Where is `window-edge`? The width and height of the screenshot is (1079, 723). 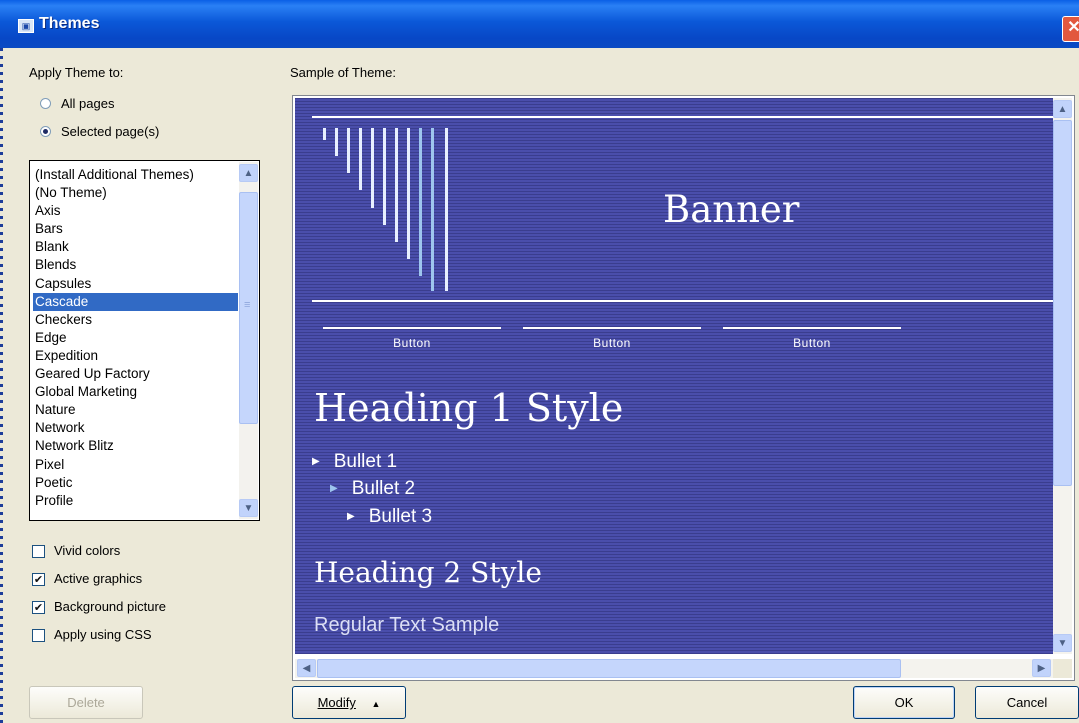 window-edge is located at coordinates (1, 385).